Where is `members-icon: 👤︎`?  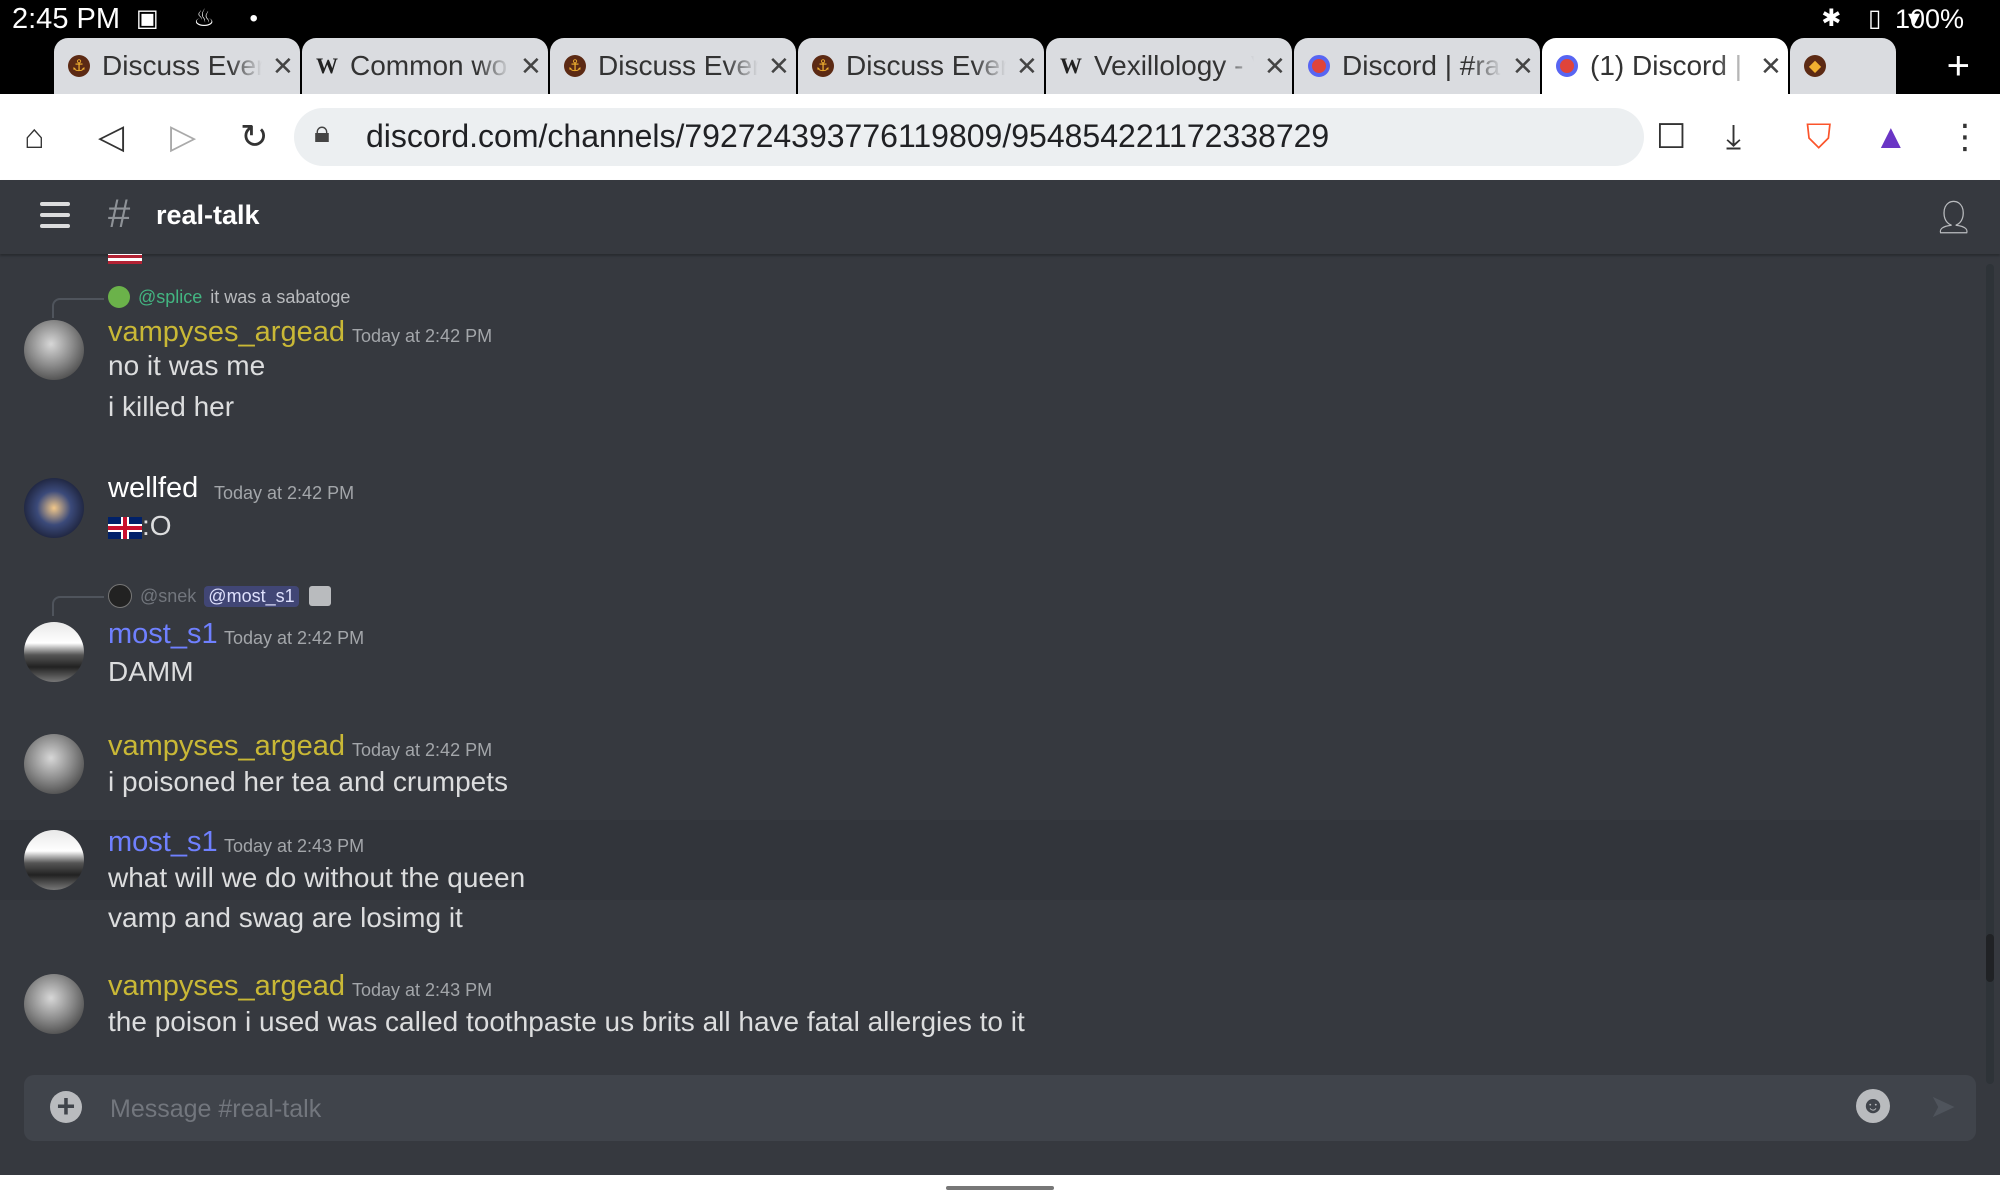 members-icon: 👤︎ is located at coordinates (1953, 217).